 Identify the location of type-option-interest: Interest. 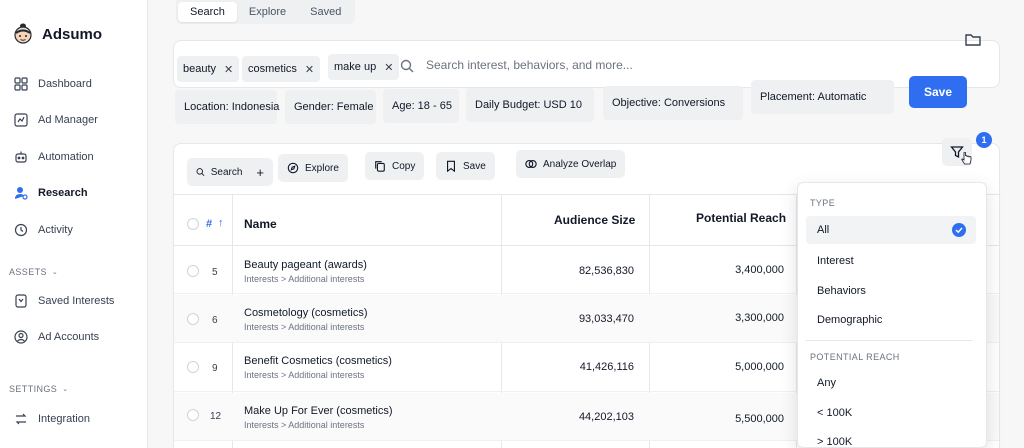
(891, 261).